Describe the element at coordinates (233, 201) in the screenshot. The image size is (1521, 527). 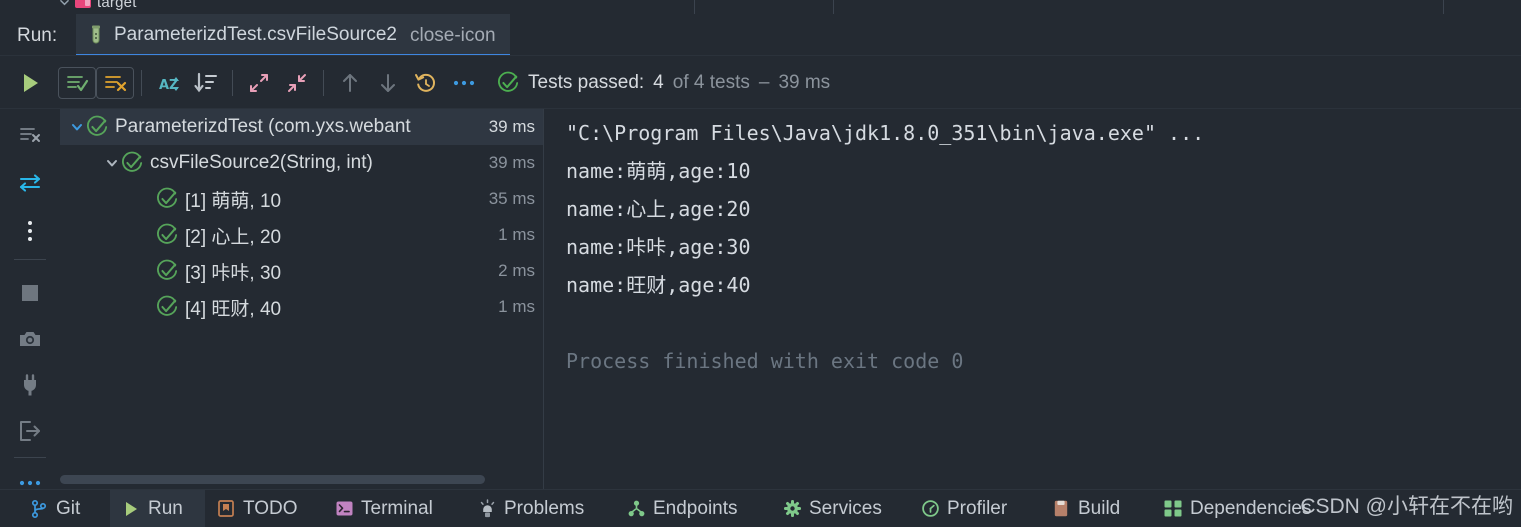
I see `test-tree-row-label: [1] 萌萌, 10` at that location.